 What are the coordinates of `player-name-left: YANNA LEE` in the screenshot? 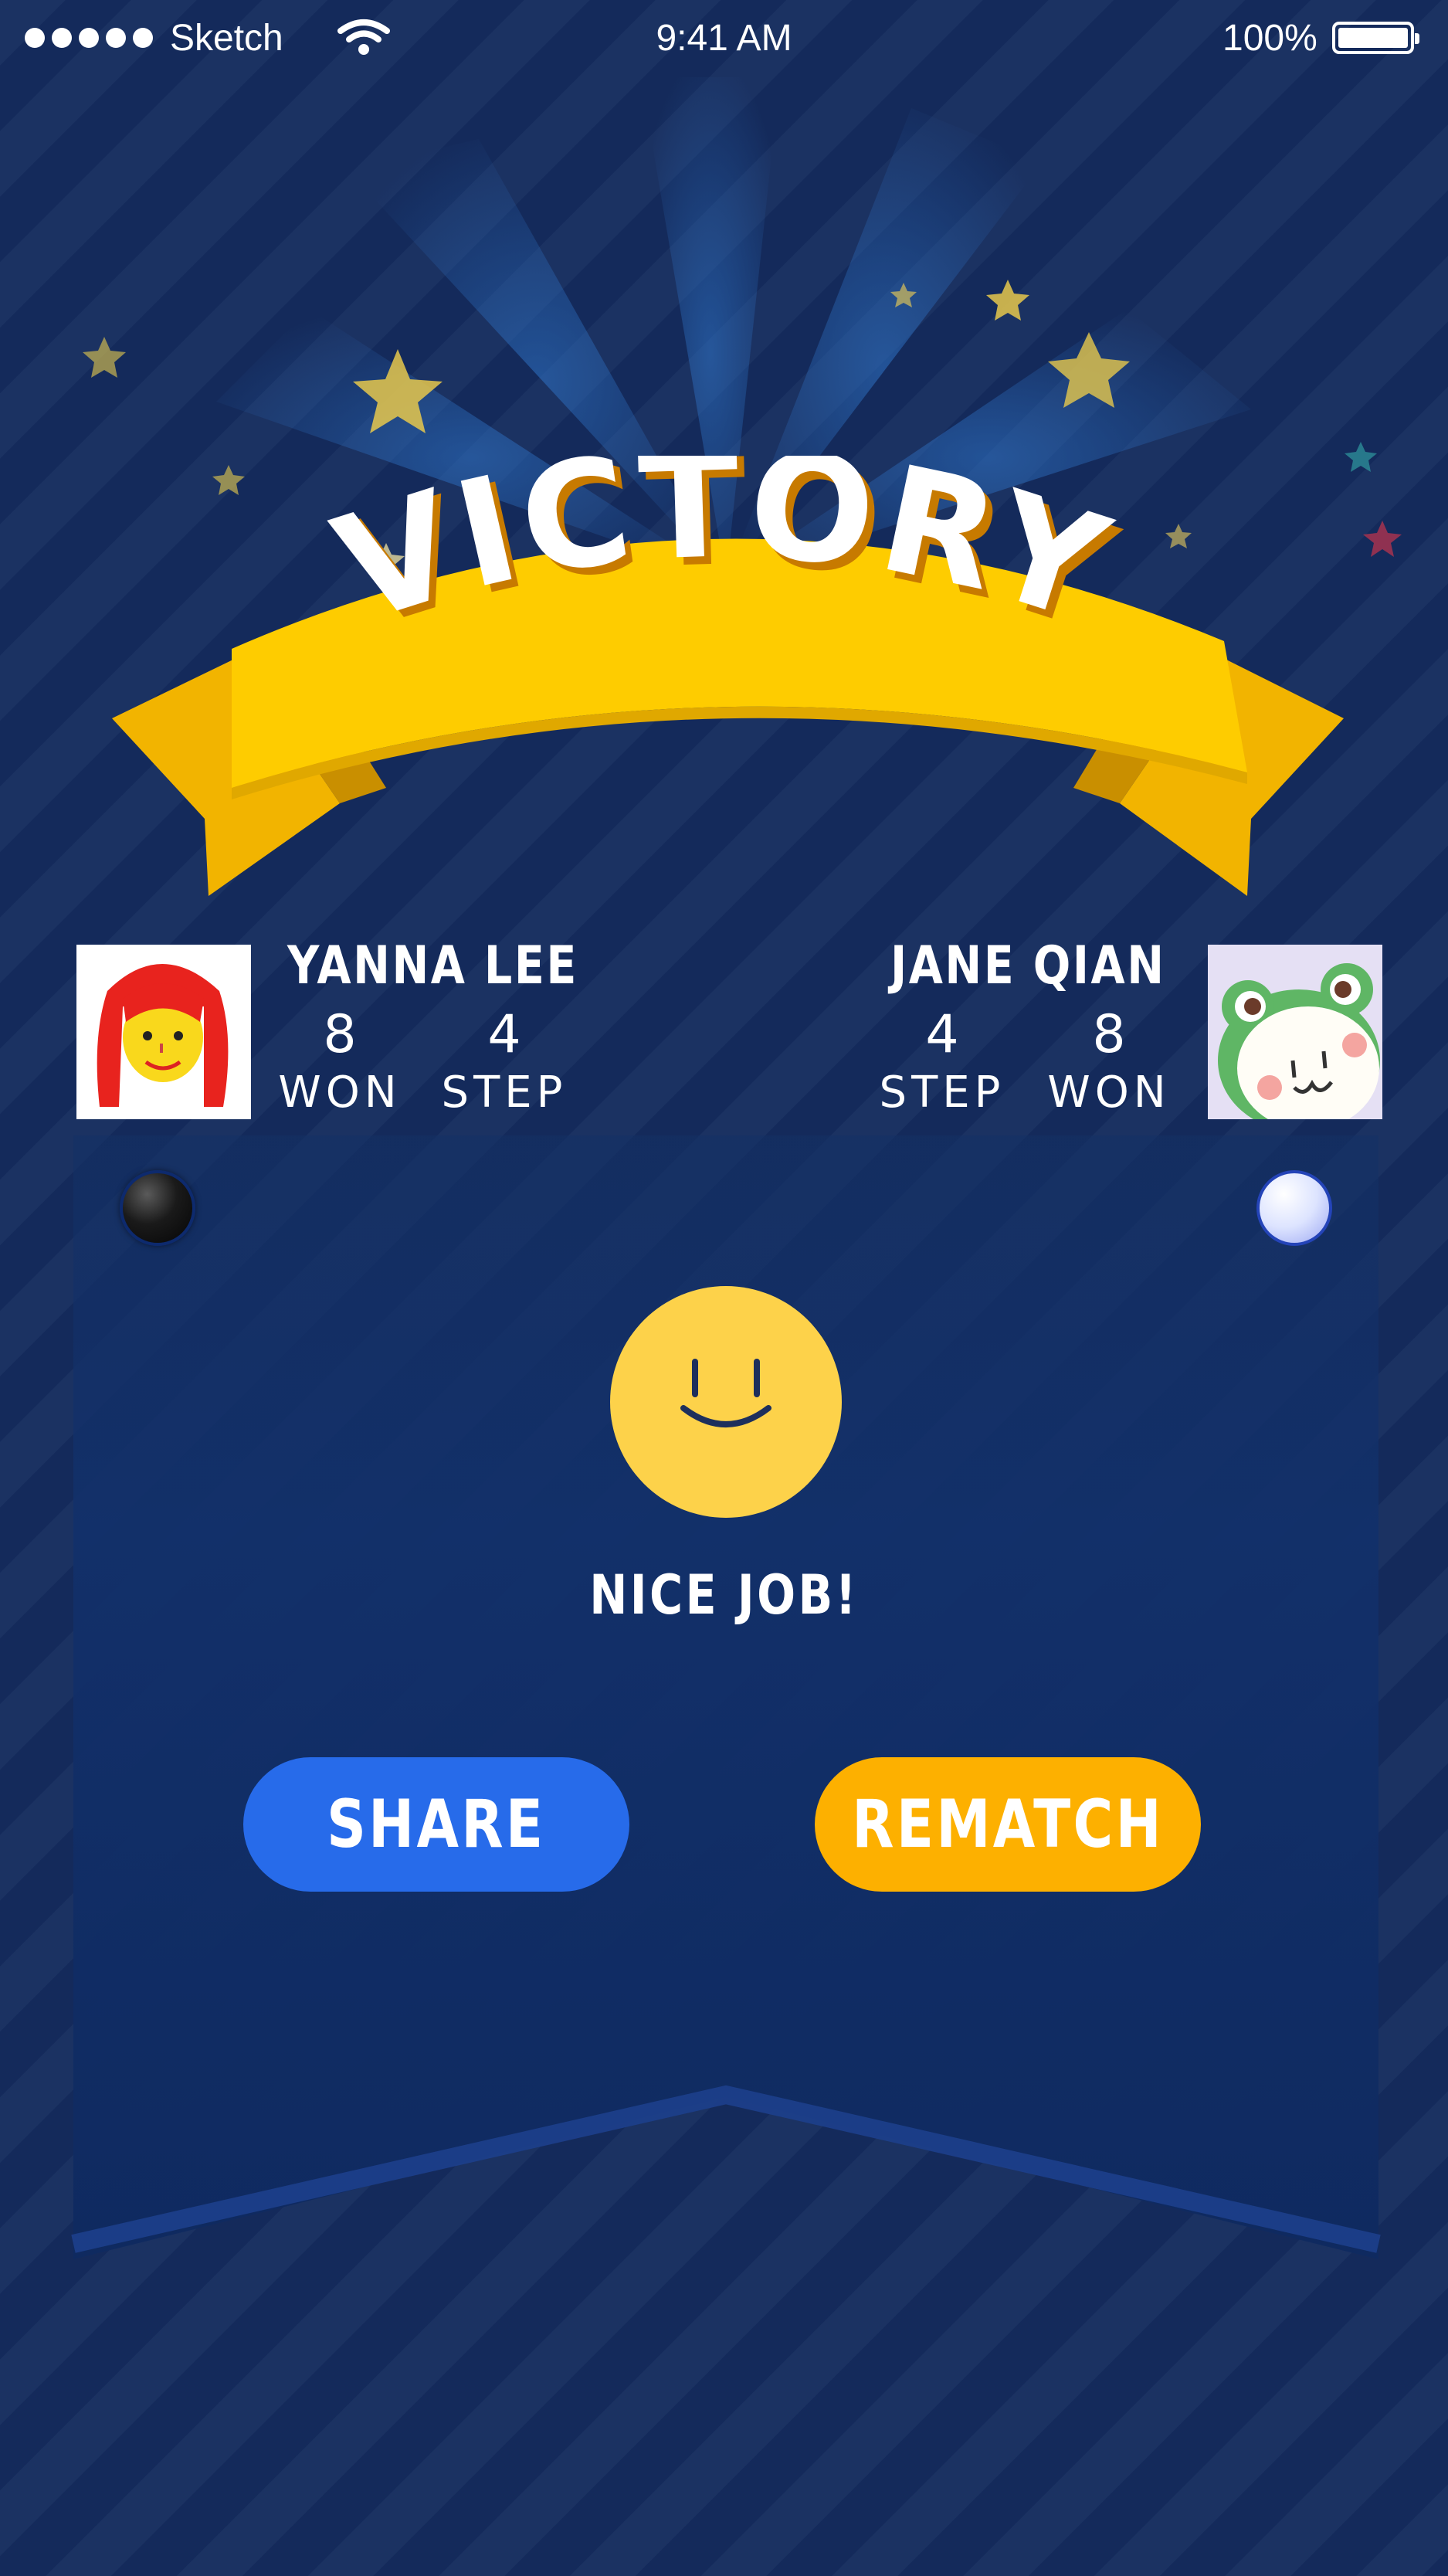 It's located at (432, 966).